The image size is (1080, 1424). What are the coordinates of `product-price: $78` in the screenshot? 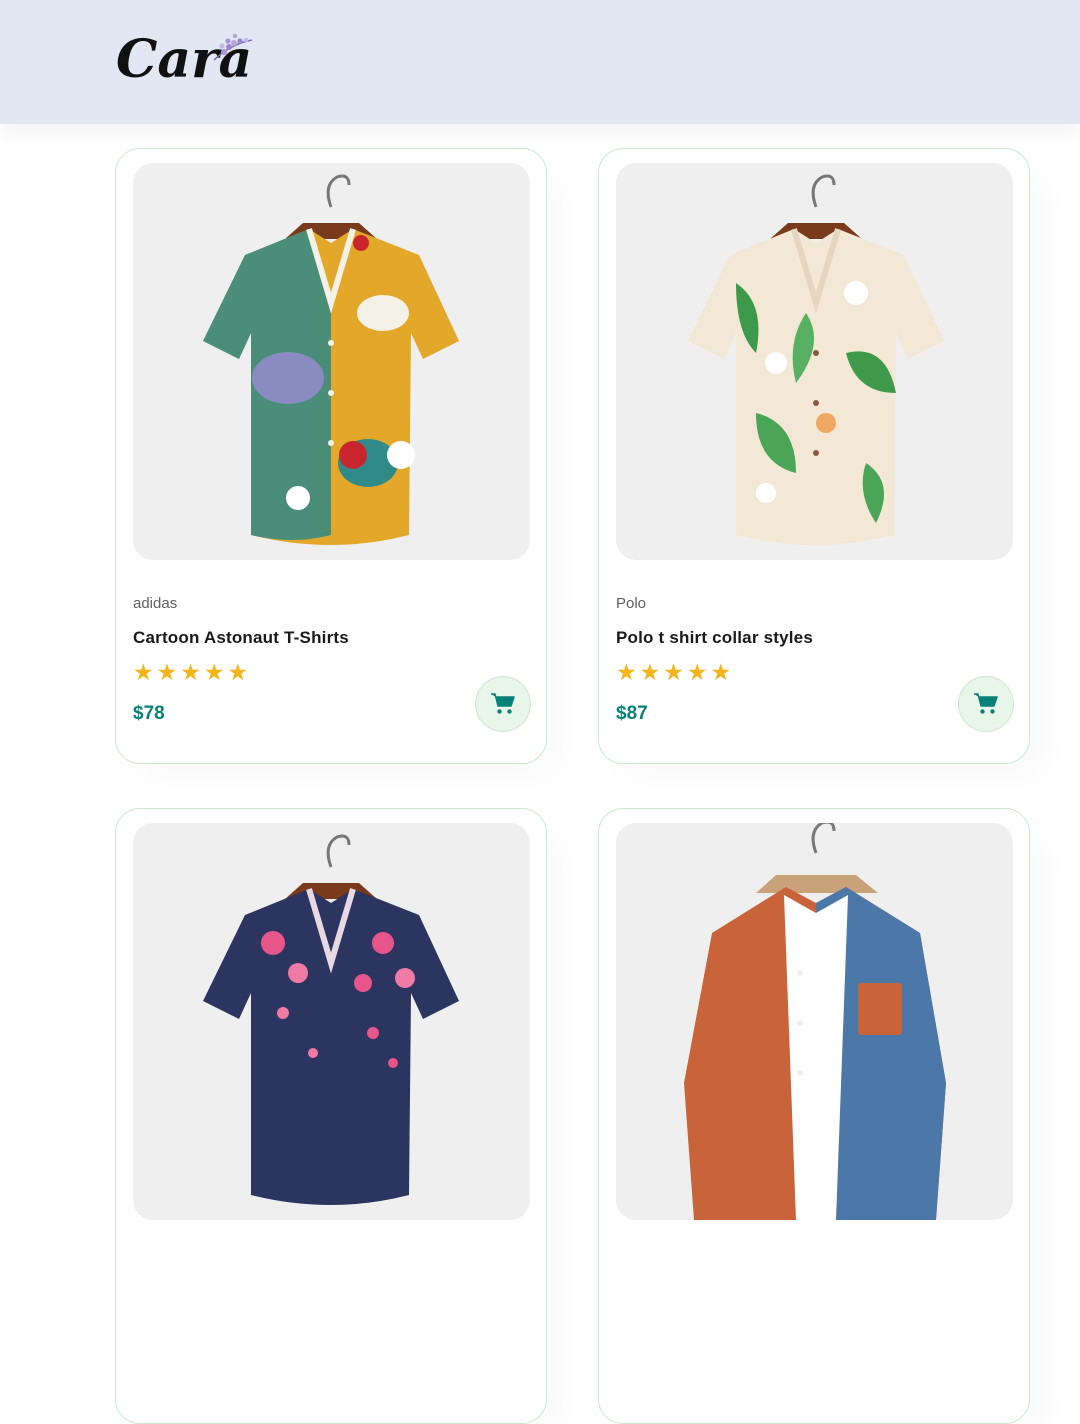 It's located at (149, 713).